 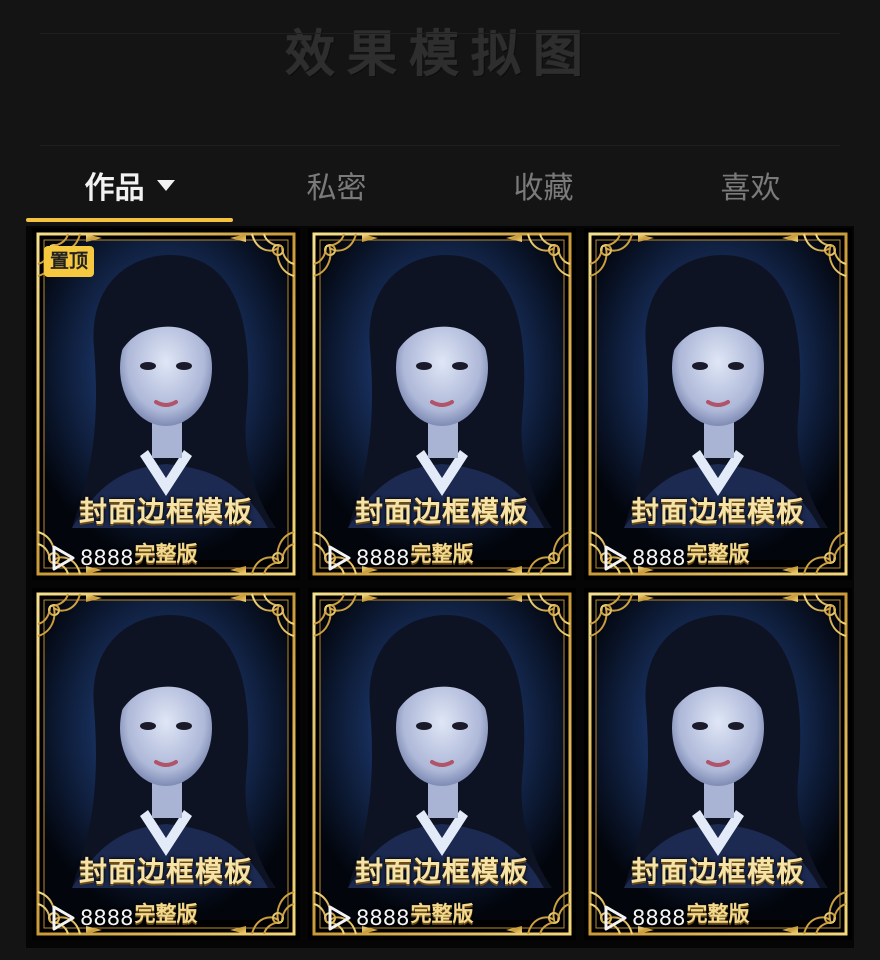 I want to click on video-card: 置顶 封面边框模板 完整版 8888, so click(x=166, y=404).